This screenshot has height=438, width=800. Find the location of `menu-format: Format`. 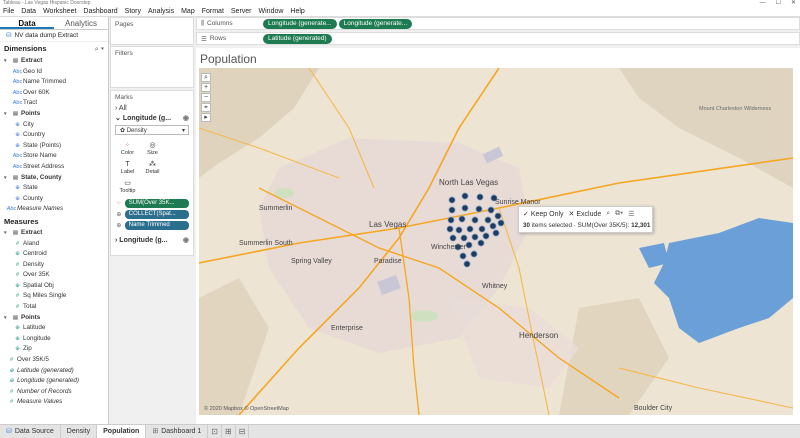

menu-format: Format is located at coordinates (213, 11).